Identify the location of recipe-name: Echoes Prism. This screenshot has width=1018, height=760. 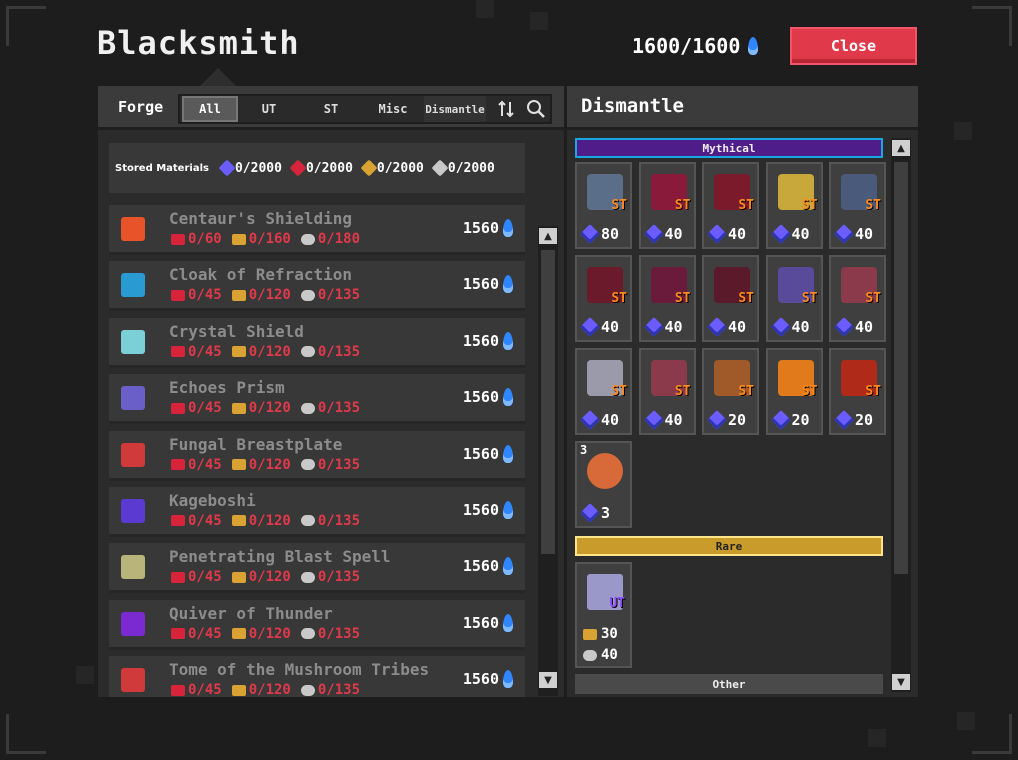
(227, 388).